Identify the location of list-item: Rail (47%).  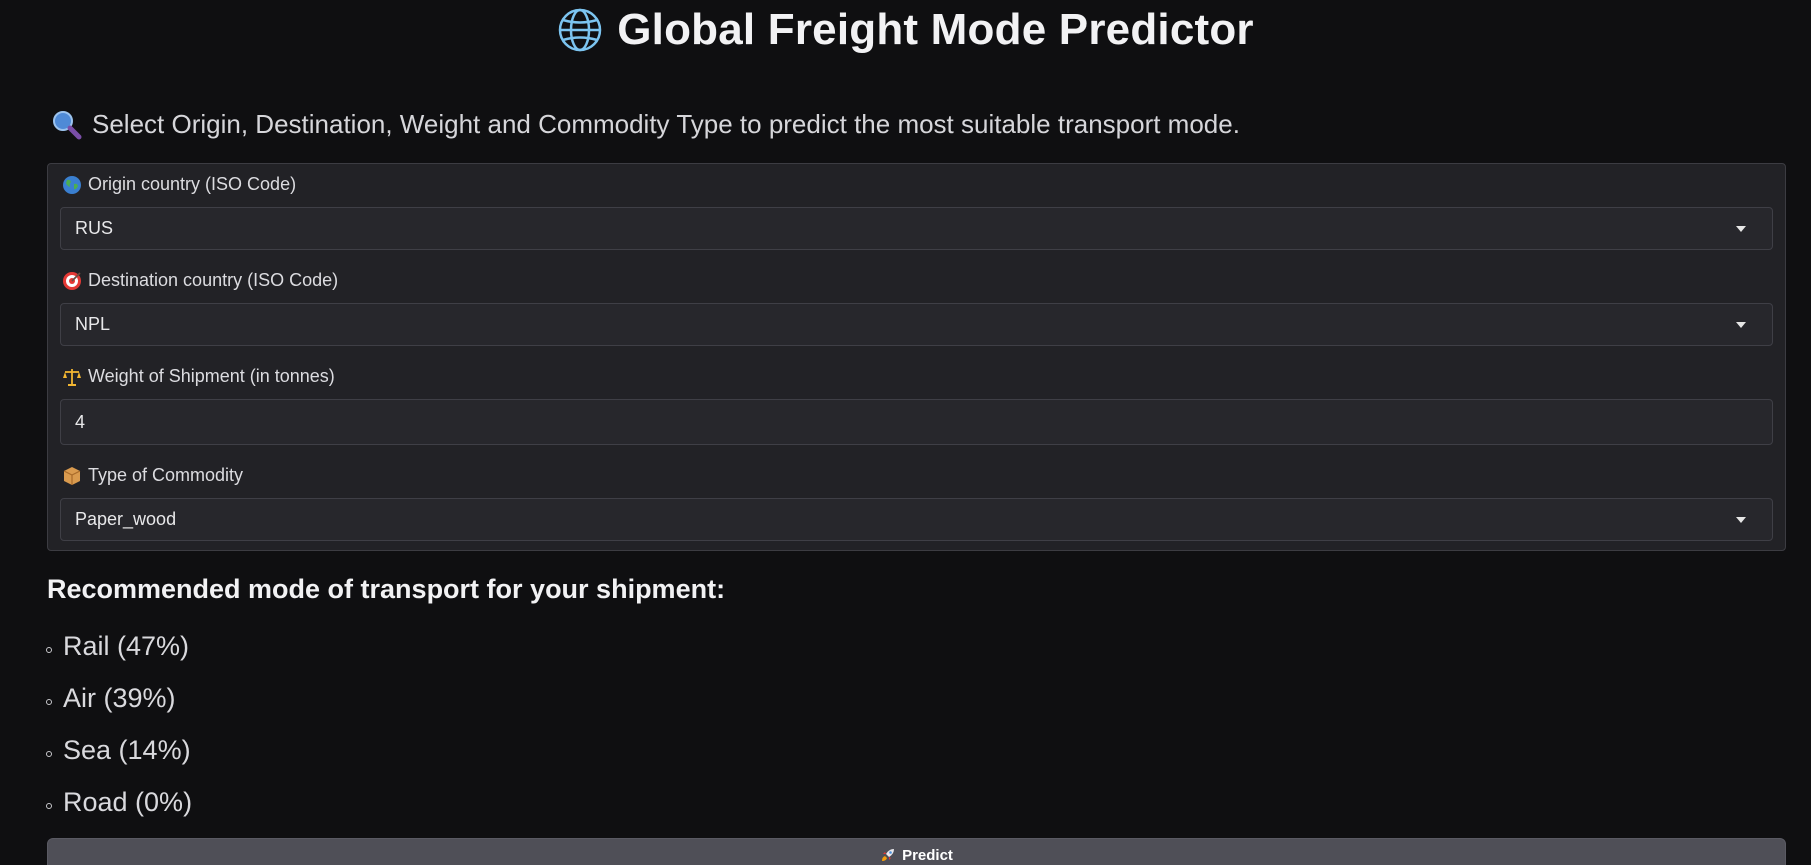
(119, 646).